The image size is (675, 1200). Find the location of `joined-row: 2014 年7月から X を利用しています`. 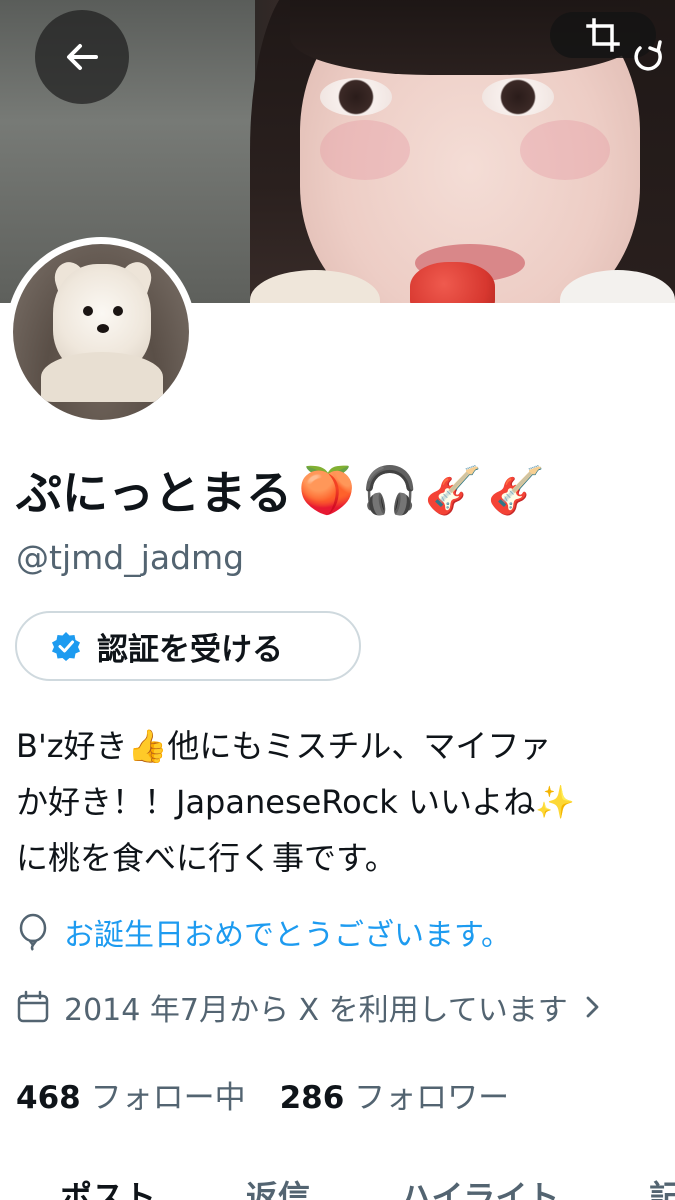

joined-row: 2014 年7月から X を利用しています is located at coordinates (309, 1007).